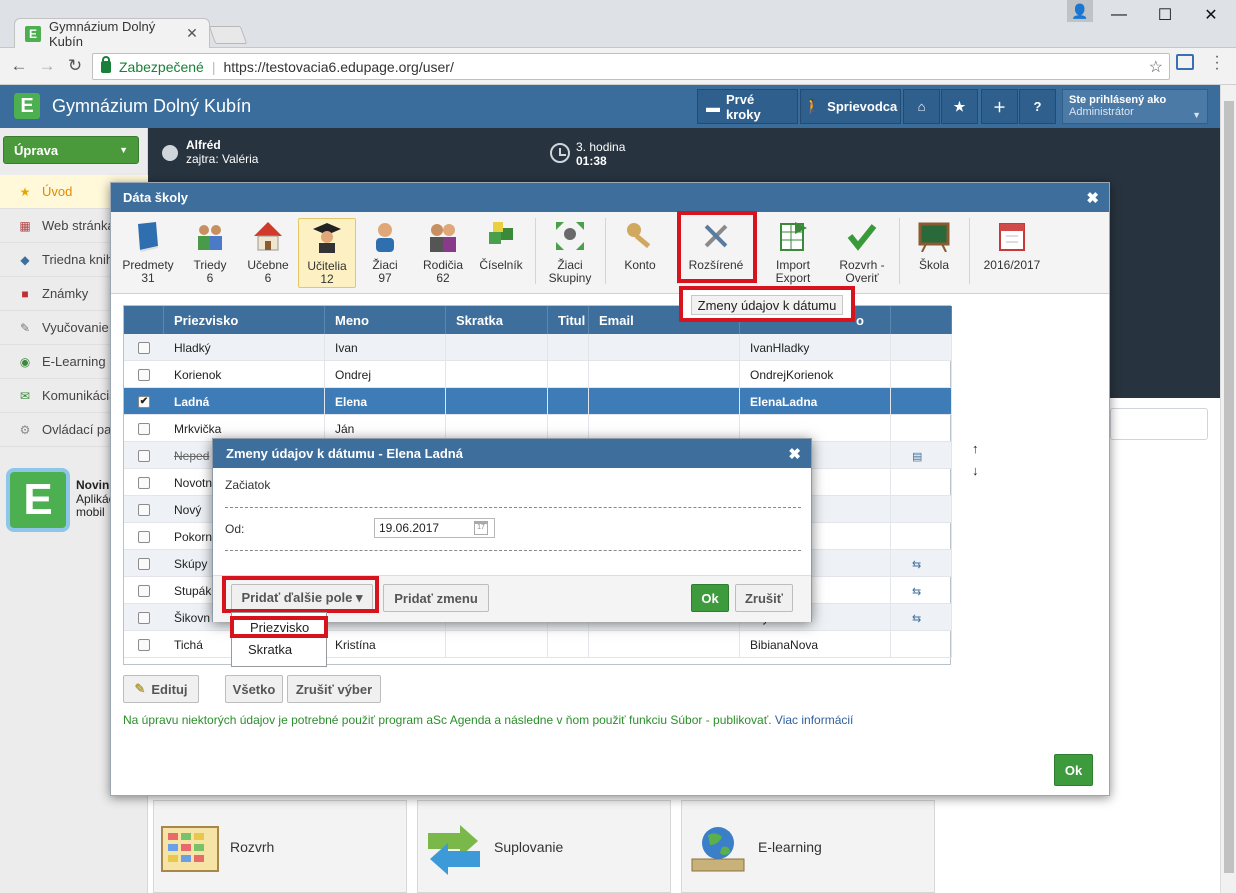  Describe the element at coordinates (1119, 15) in the screenshot. I see `minimize-icon: —` at that location.